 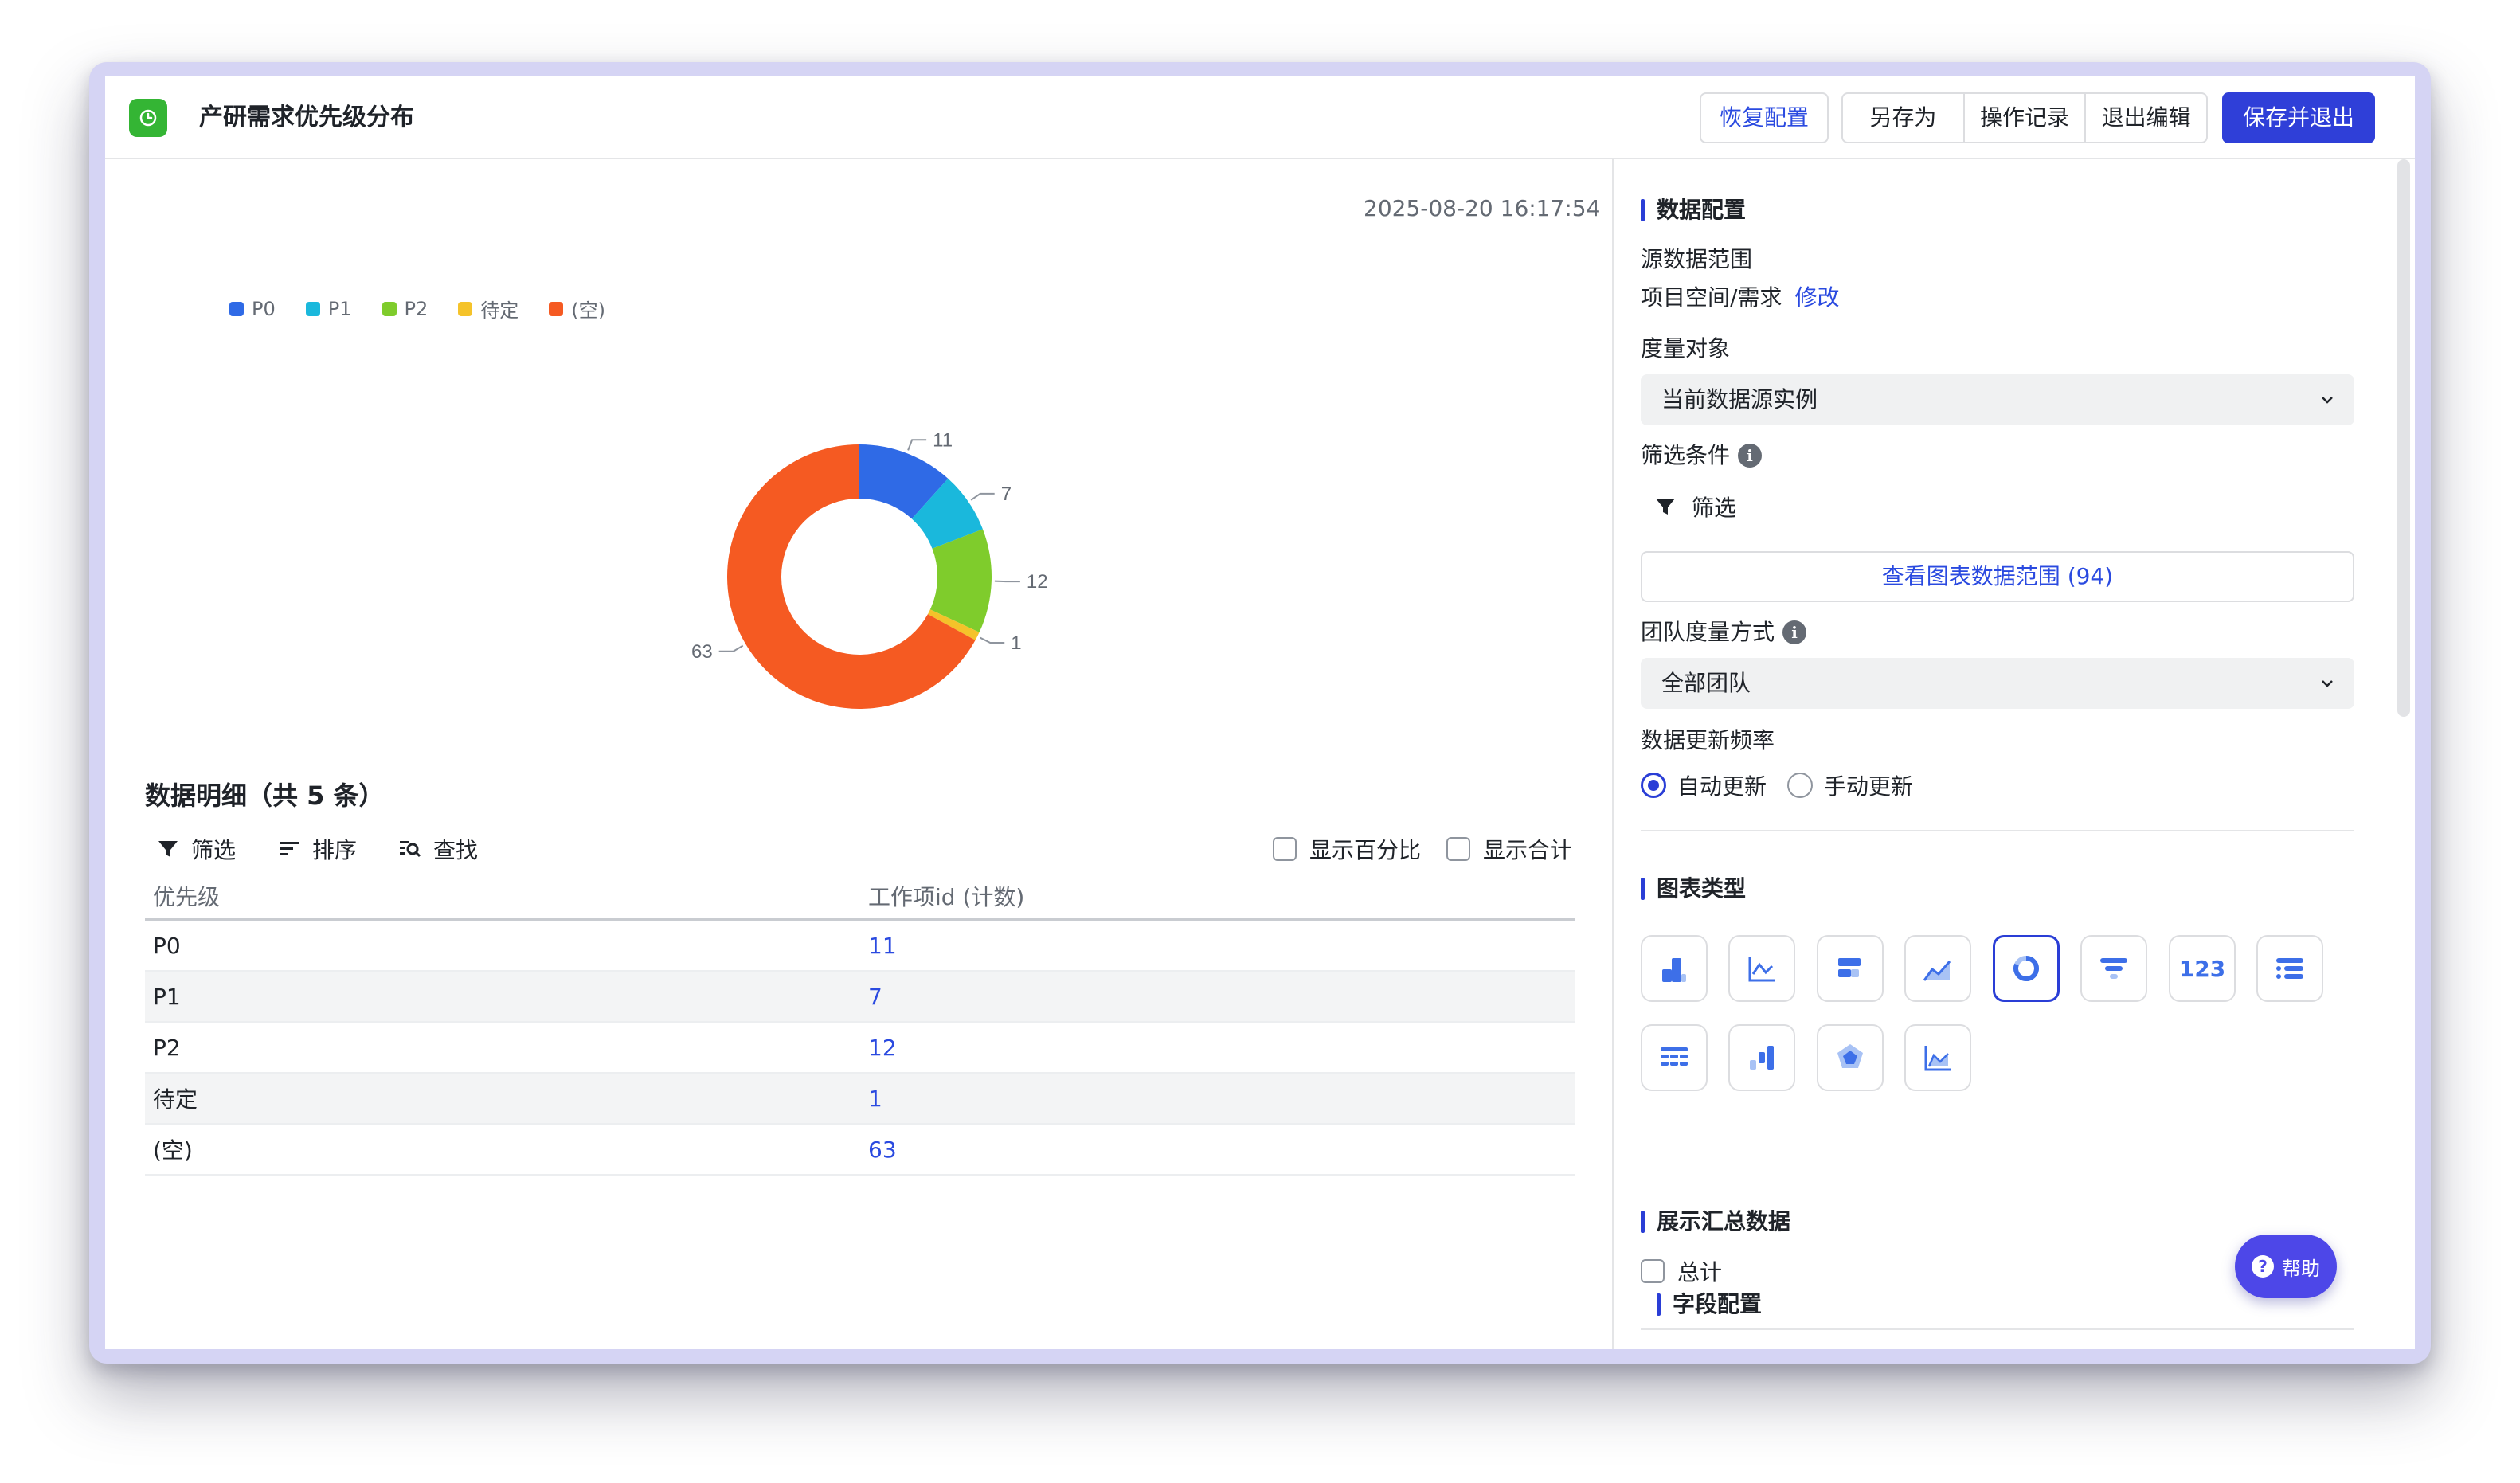 What do you see at coordinates (1217, 1150) in the screenshot?
I see `table-cell-link: 63` at bounding box center [1217, 1150].